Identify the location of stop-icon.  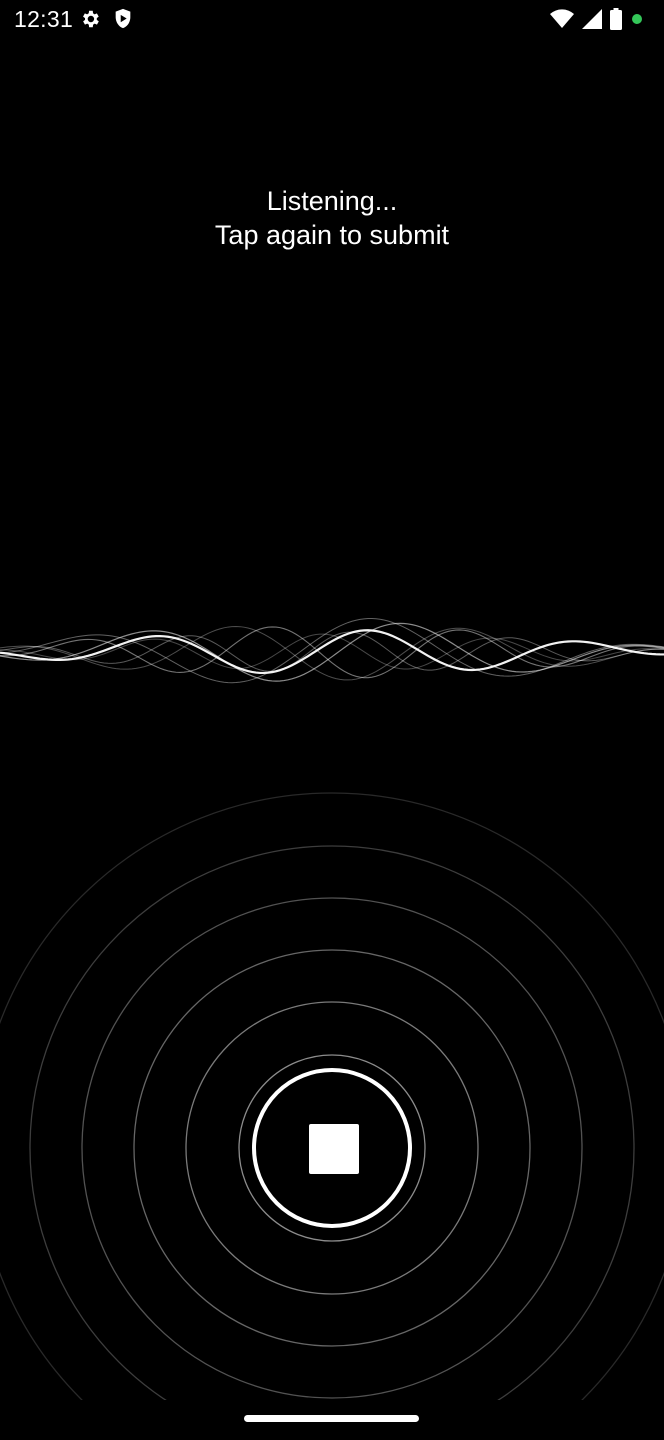
(334, 1149).